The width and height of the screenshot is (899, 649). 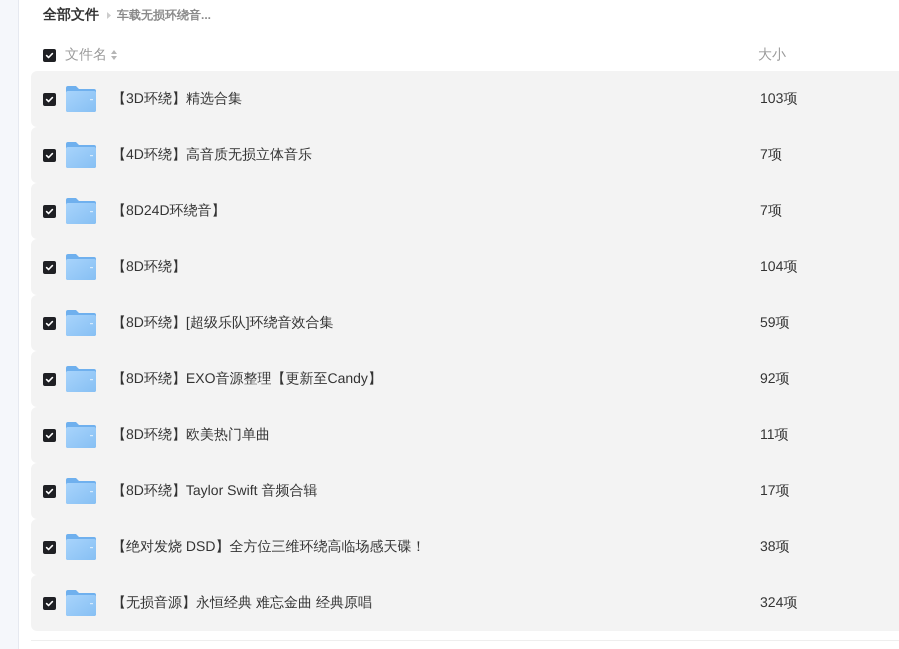 I want to click on breadcrumb-link: 全部文件, so click(x=71, y=15).